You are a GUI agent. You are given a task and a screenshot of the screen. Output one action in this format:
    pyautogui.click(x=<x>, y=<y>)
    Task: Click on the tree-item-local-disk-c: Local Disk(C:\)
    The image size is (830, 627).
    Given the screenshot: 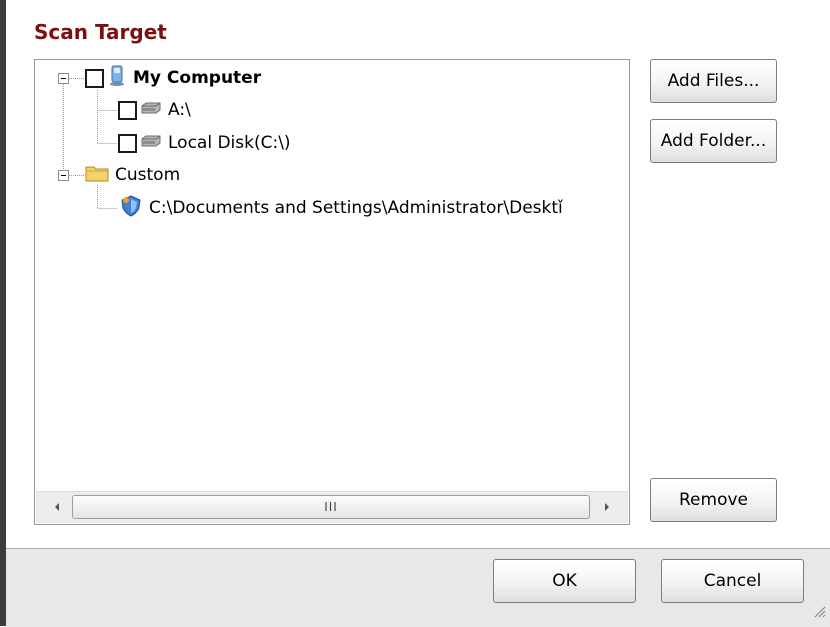 What is the action you would take?
    pyautogui.click(x=204, y=143)
    